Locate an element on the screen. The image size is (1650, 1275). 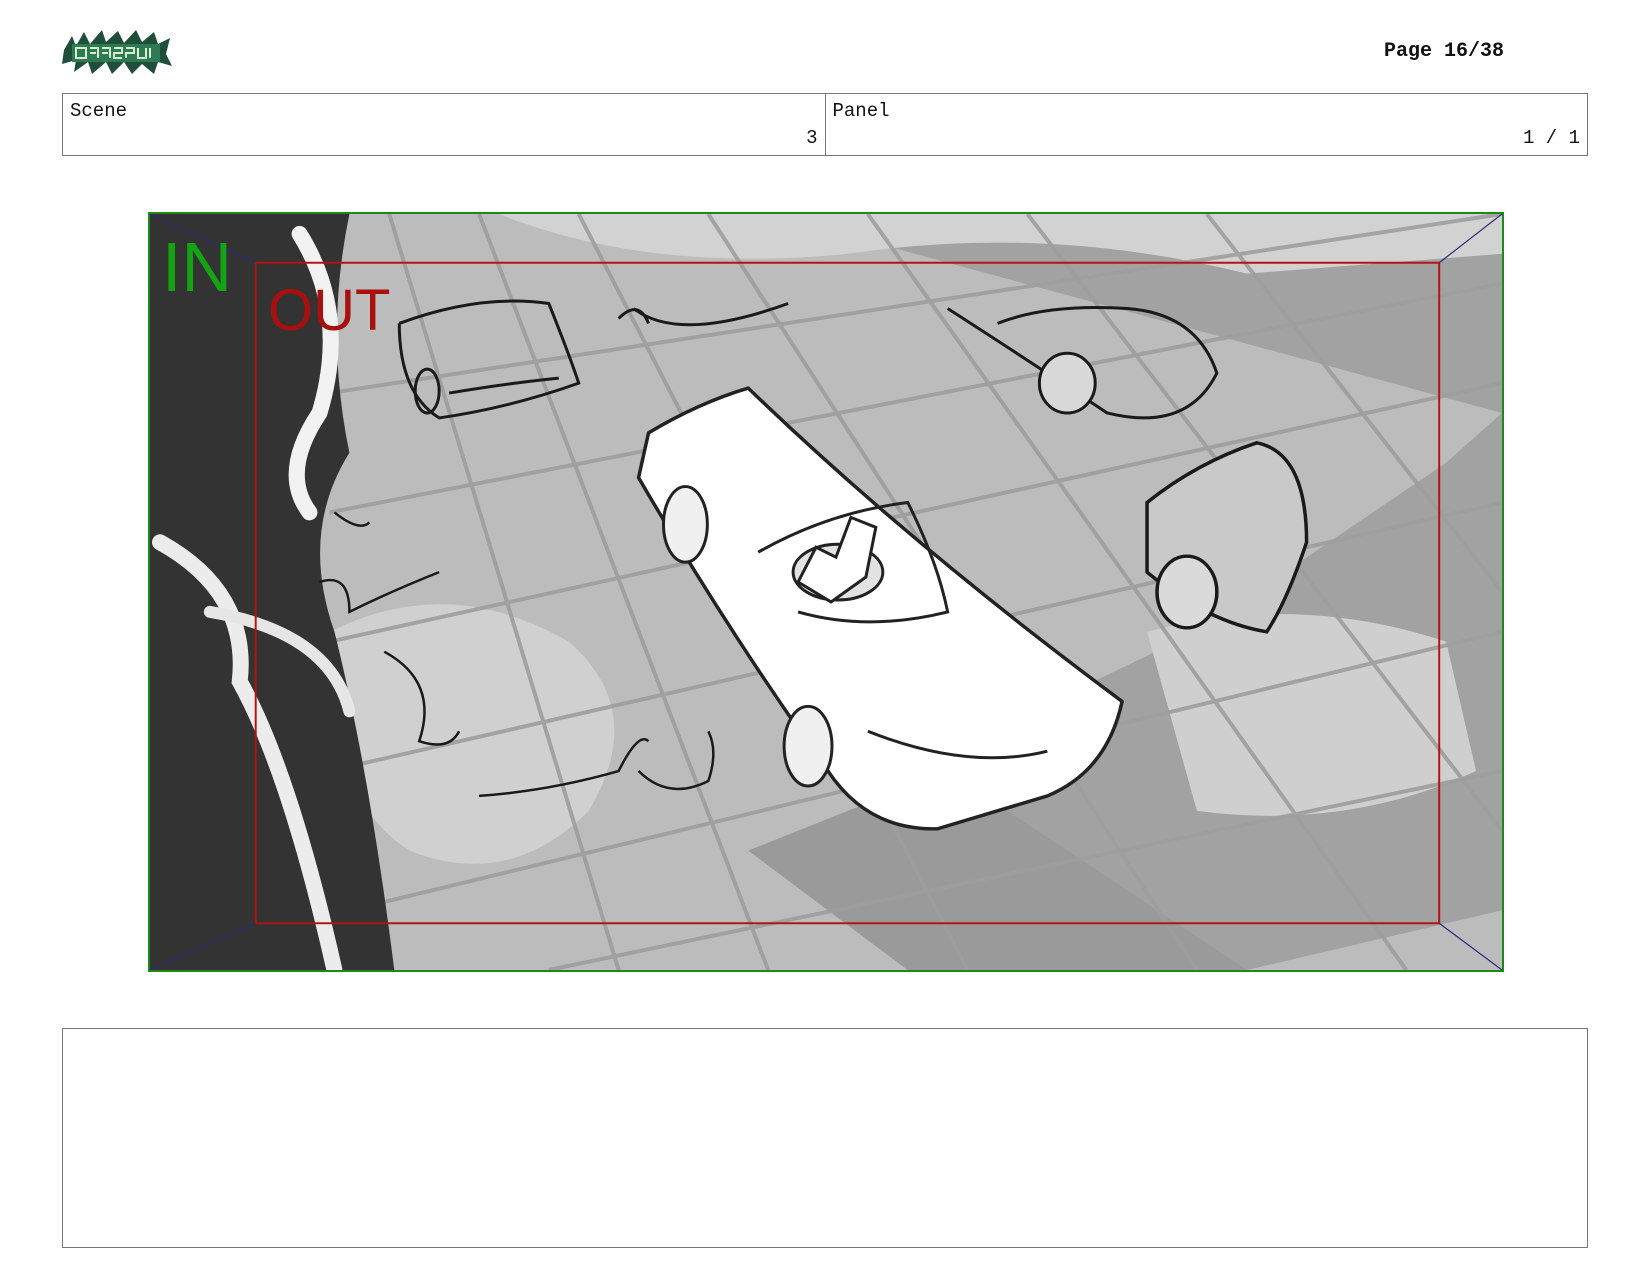
offspring-logo-icon is located at coordinates (117, 52).